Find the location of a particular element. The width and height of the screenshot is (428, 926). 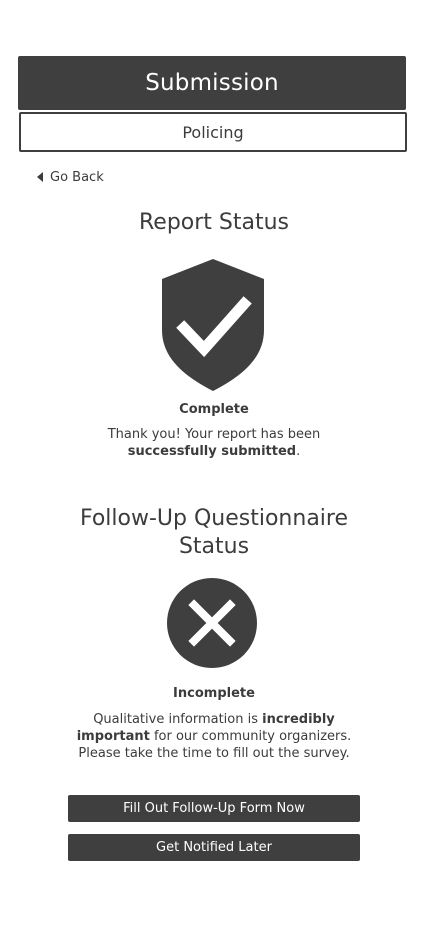

go-back-link: Go Back is located at coordinates (70, 177).